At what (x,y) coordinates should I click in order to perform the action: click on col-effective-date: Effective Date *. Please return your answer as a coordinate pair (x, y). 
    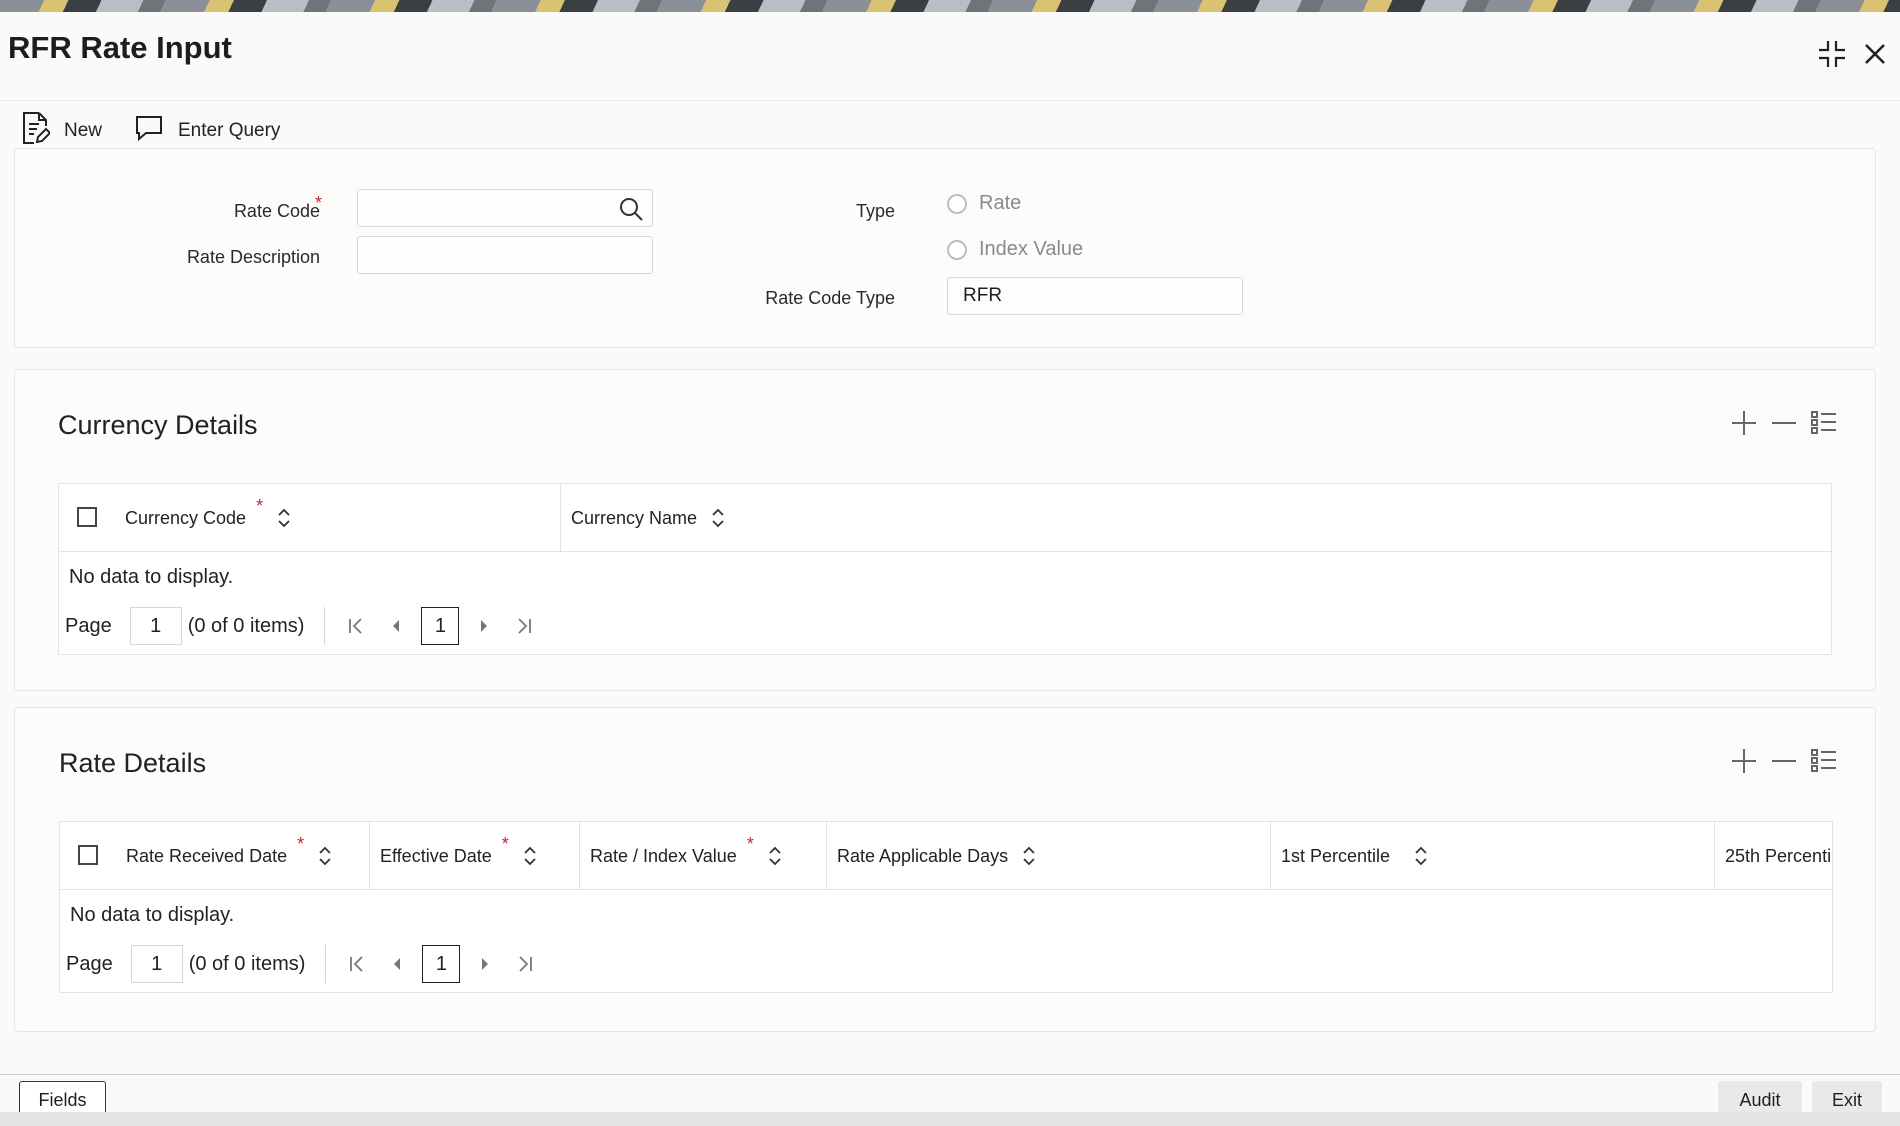
    Looking at the image, I should click on (475, 856).